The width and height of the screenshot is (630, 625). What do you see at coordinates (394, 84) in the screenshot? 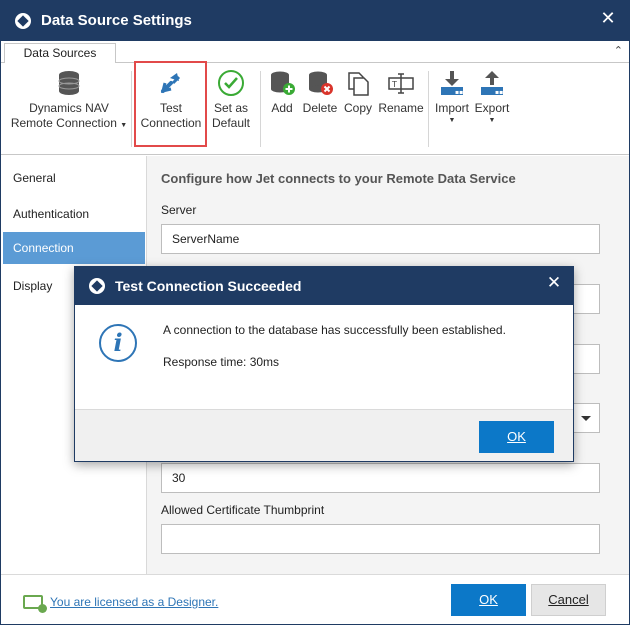
I see `svg-text: T` at bounding box center [394, 84].